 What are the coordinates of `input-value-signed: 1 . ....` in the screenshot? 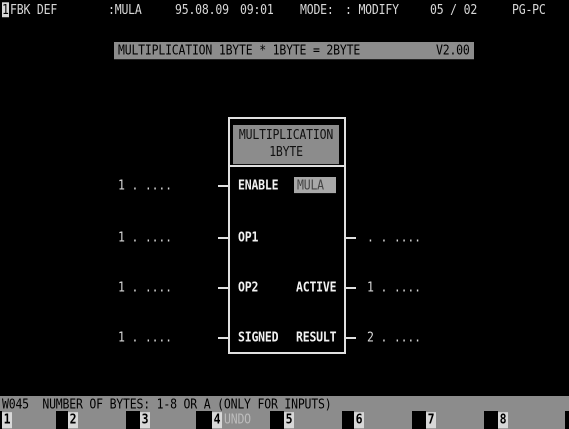 It's located at (145, 337).